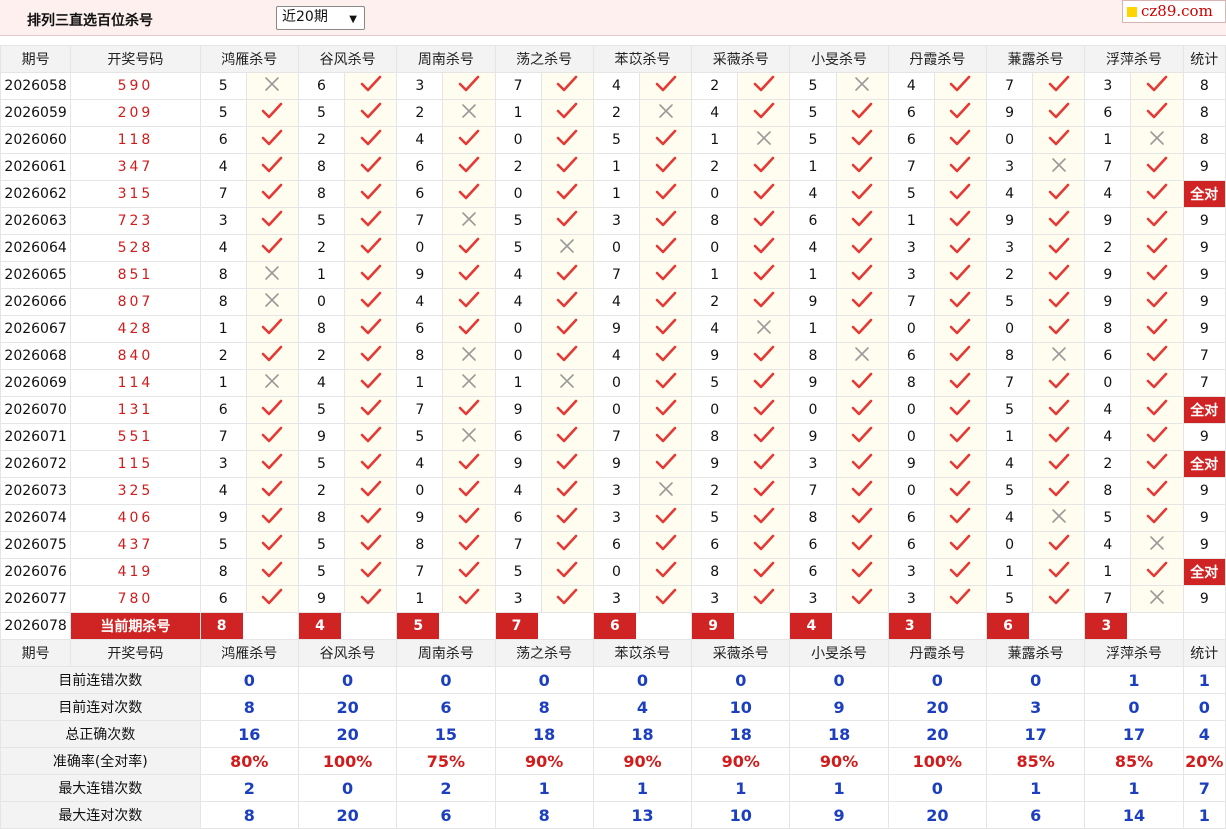  Describe the element at coordinates (36, 653) in the screenshot. I see `col-issue-header: 期号` at that location.